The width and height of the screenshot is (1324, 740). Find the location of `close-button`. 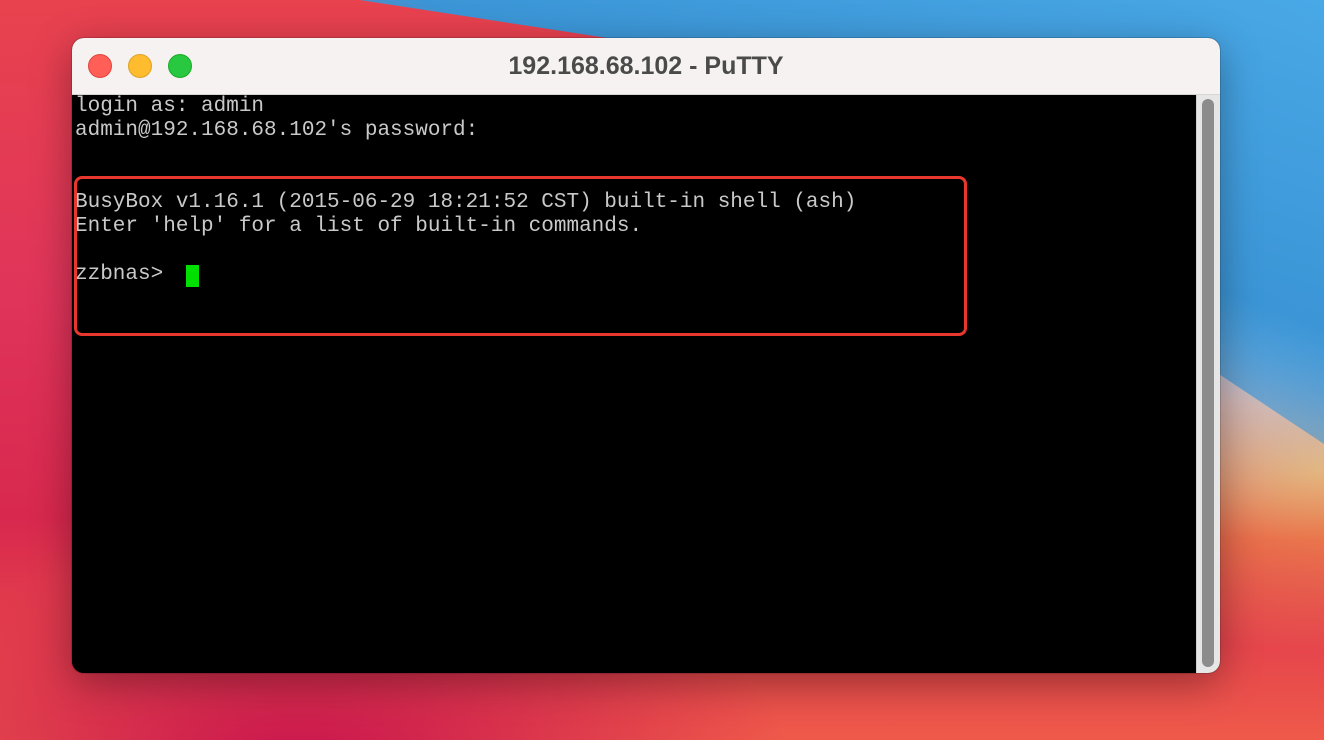

close-button is located at coordinates (100, 66).